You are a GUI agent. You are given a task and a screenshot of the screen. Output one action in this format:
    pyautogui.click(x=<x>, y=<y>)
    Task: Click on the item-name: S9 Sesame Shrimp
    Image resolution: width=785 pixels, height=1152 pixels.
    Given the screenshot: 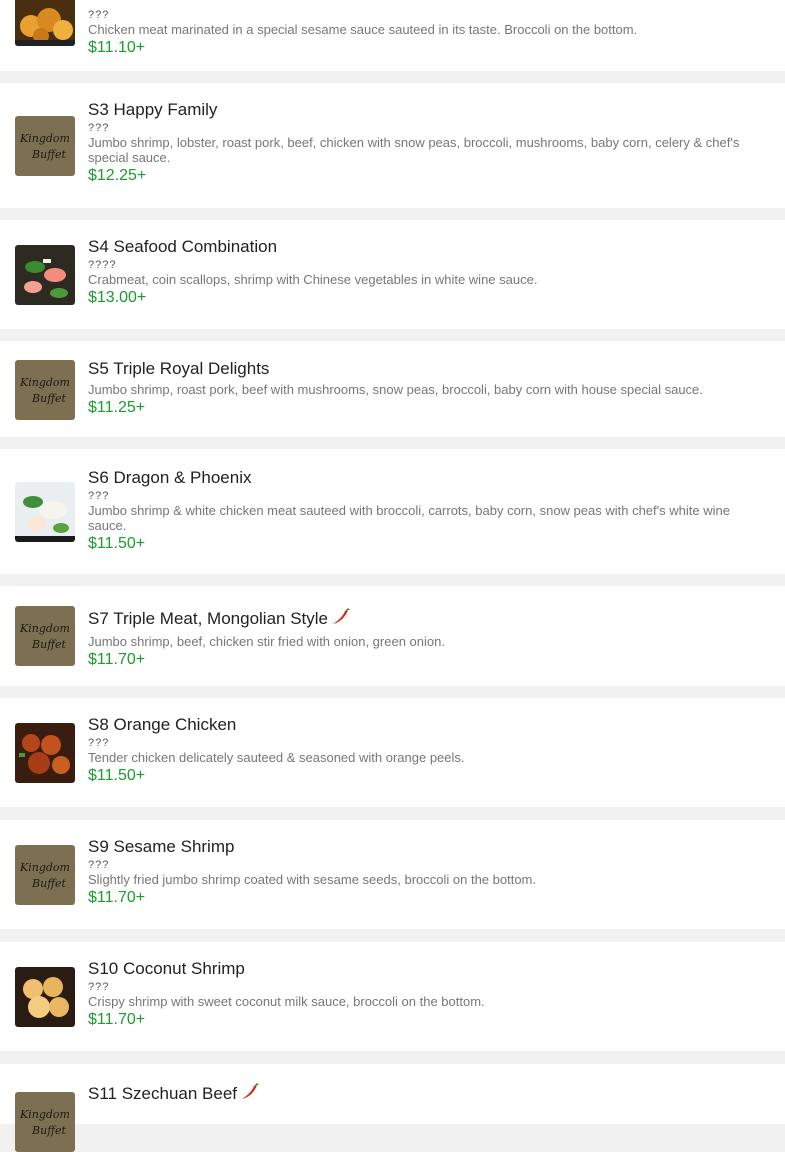 What is the action you would take?
    pyautogui.click(x=421, y=847)
    